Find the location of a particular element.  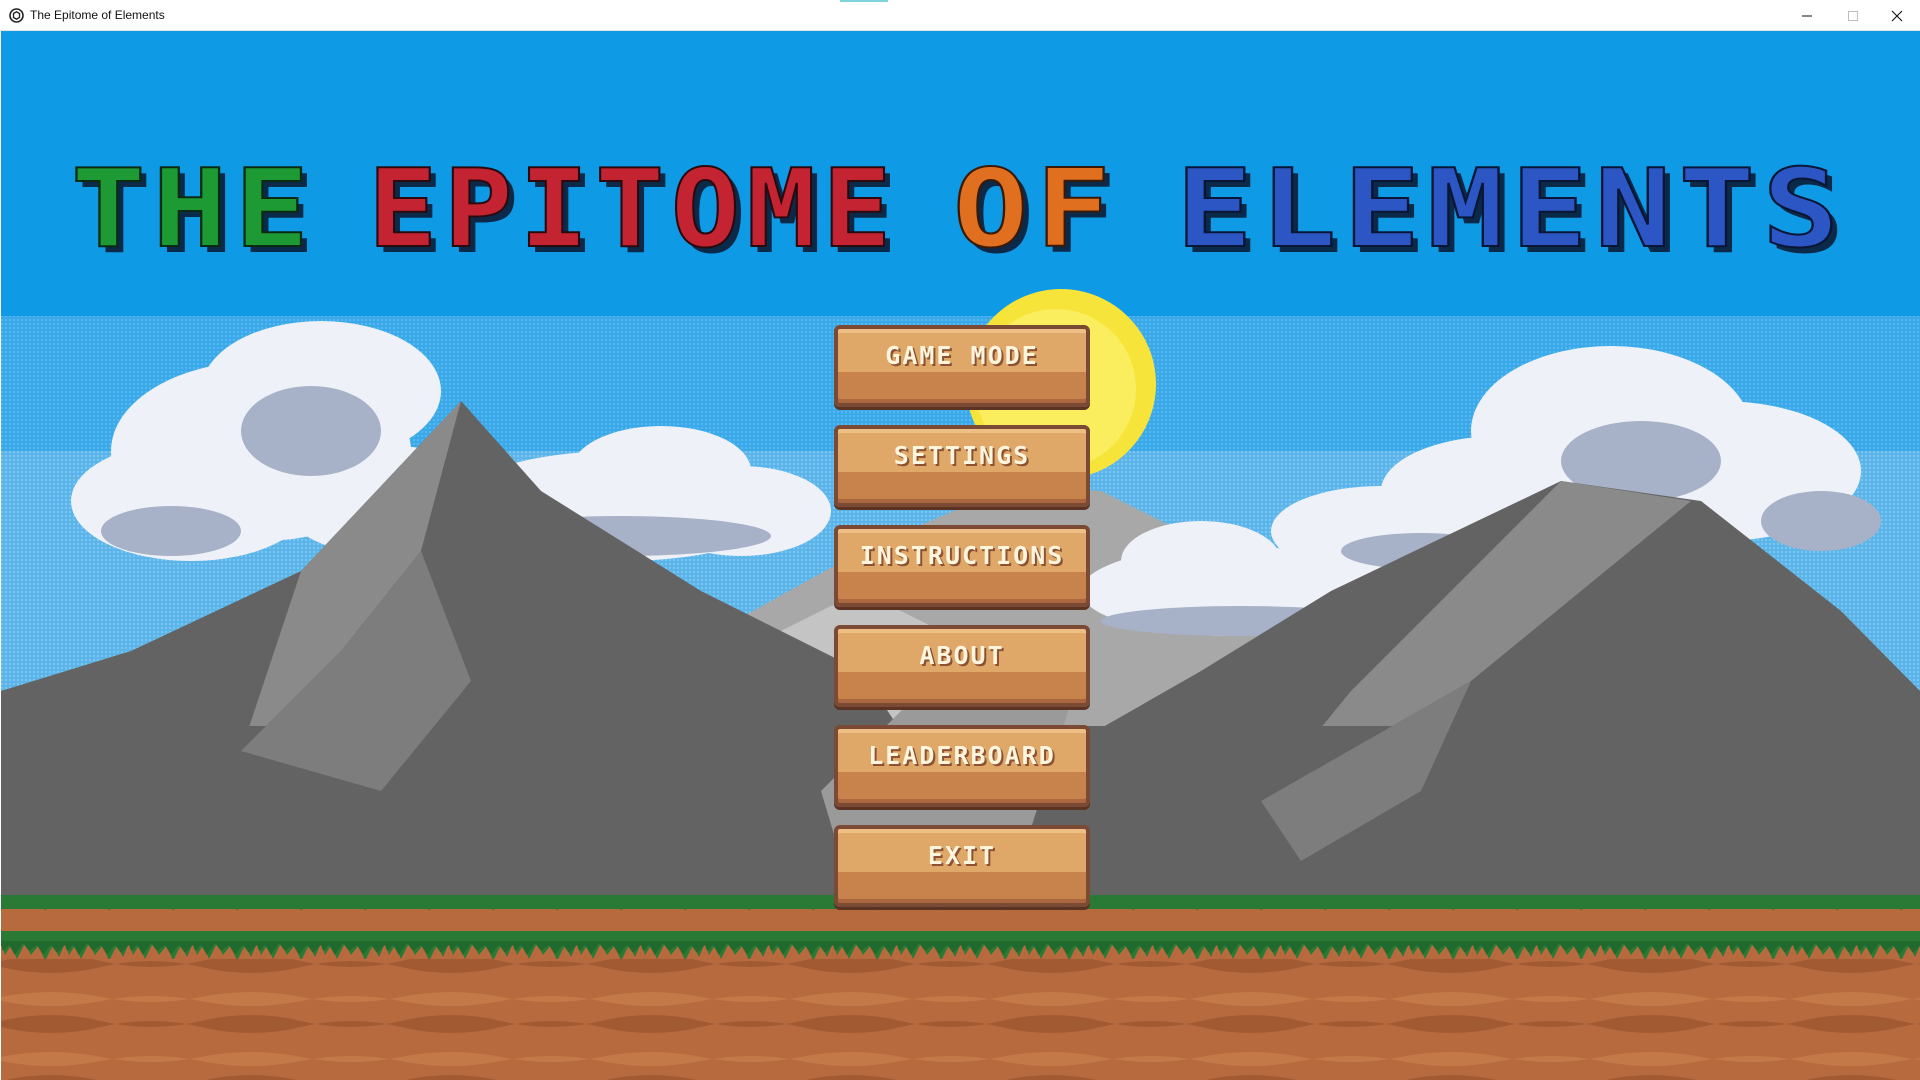

minimize-icon is located at coordinates (1807, 15).